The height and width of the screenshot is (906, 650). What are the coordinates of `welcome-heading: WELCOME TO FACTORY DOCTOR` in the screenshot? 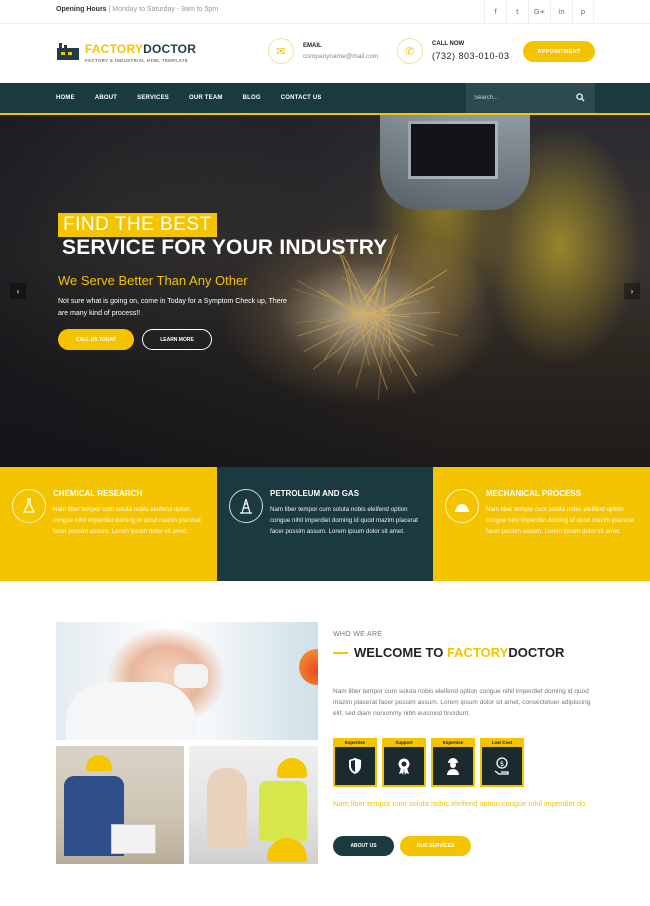 It's located at (448, 652).